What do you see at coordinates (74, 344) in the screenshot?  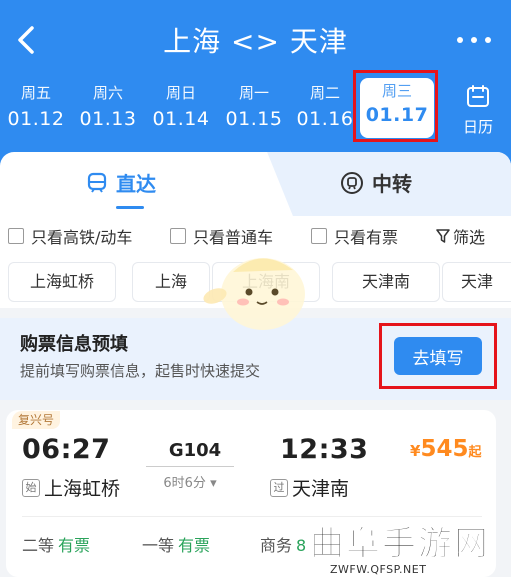 I see `prefill-title: 购票信息预填` at bounding box center [74, 344].